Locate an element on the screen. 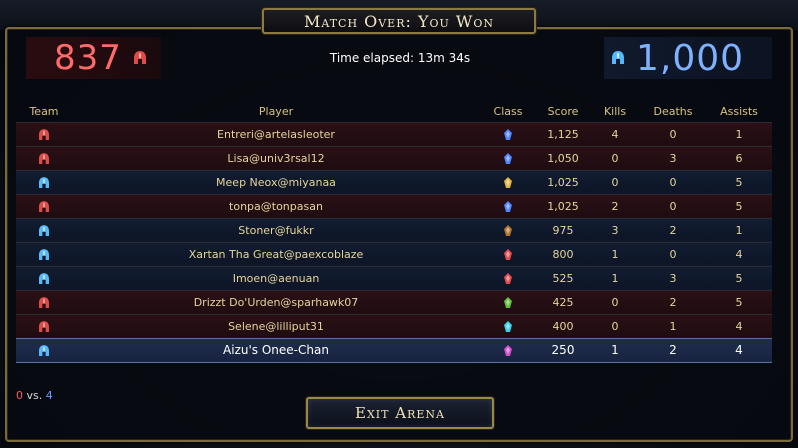  exit-arena-label: Exit Arena is located at coordinates (400, 413).